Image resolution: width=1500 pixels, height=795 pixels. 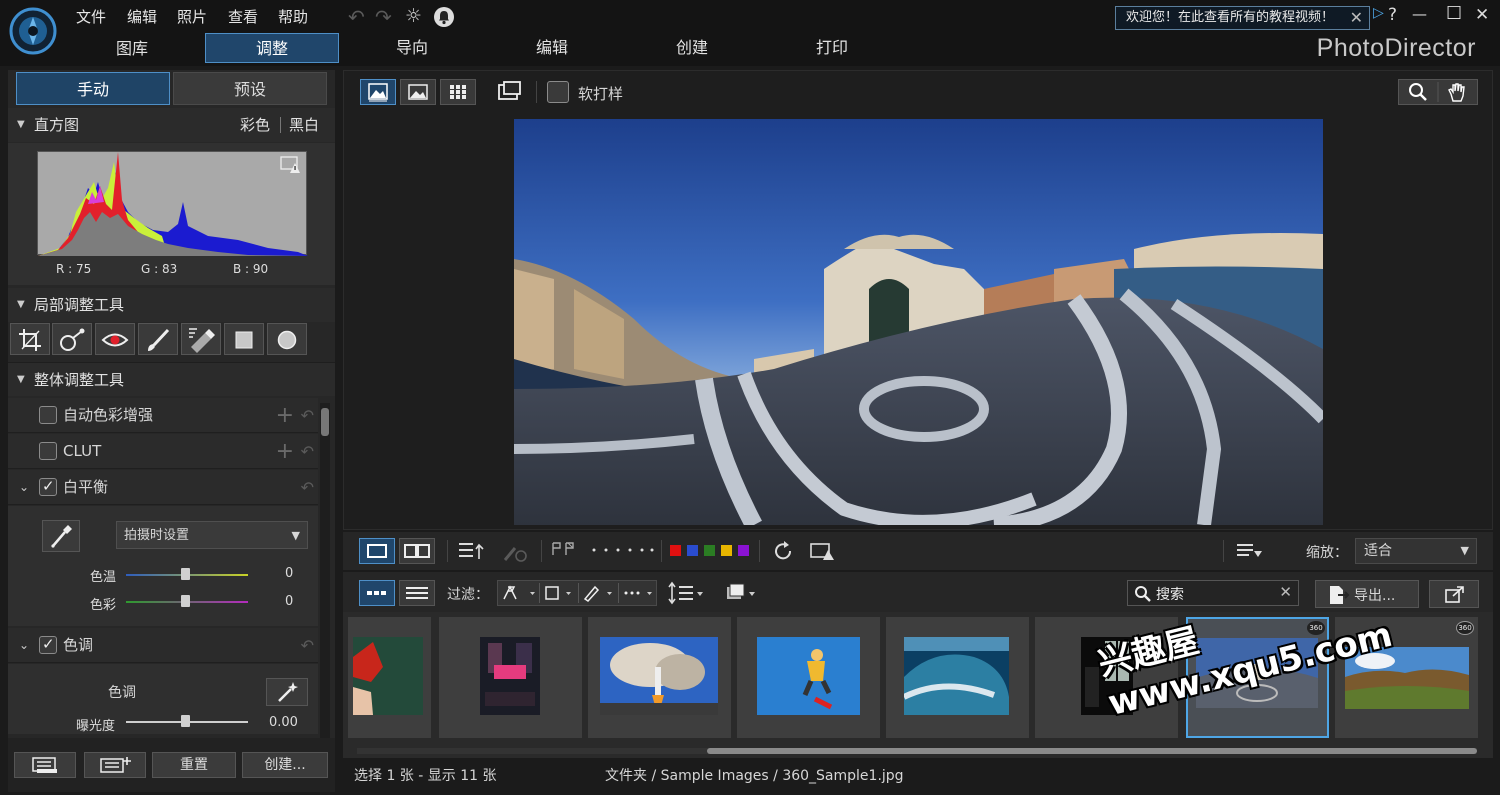 I want to click on radial-filter-tool-button, so click(x=287, y=339).